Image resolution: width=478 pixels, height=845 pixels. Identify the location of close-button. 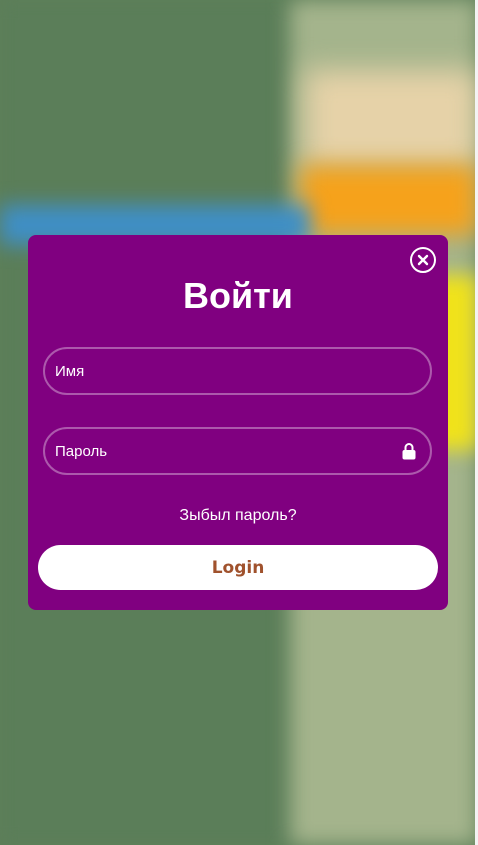
(423, 260).